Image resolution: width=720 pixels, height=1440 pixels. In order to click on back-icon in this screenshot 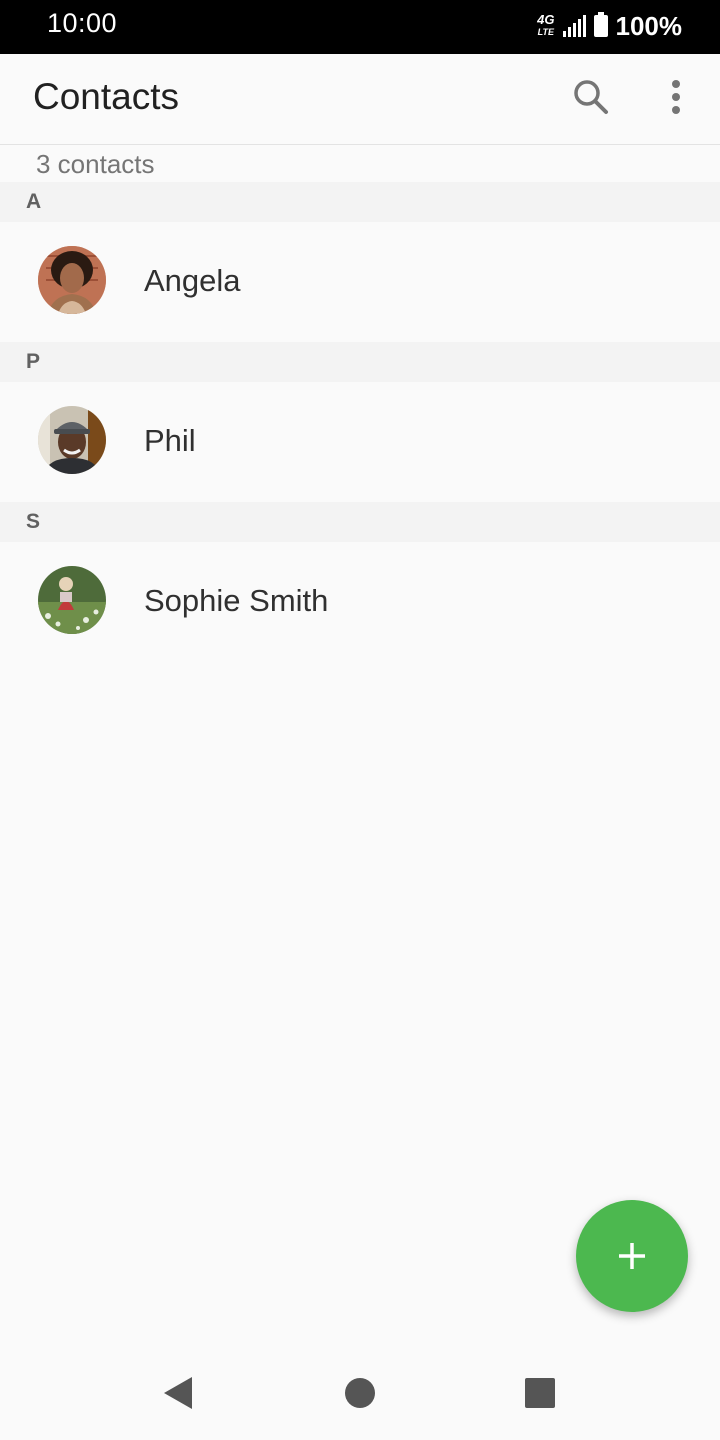, I will do `click(178, 1393)`.